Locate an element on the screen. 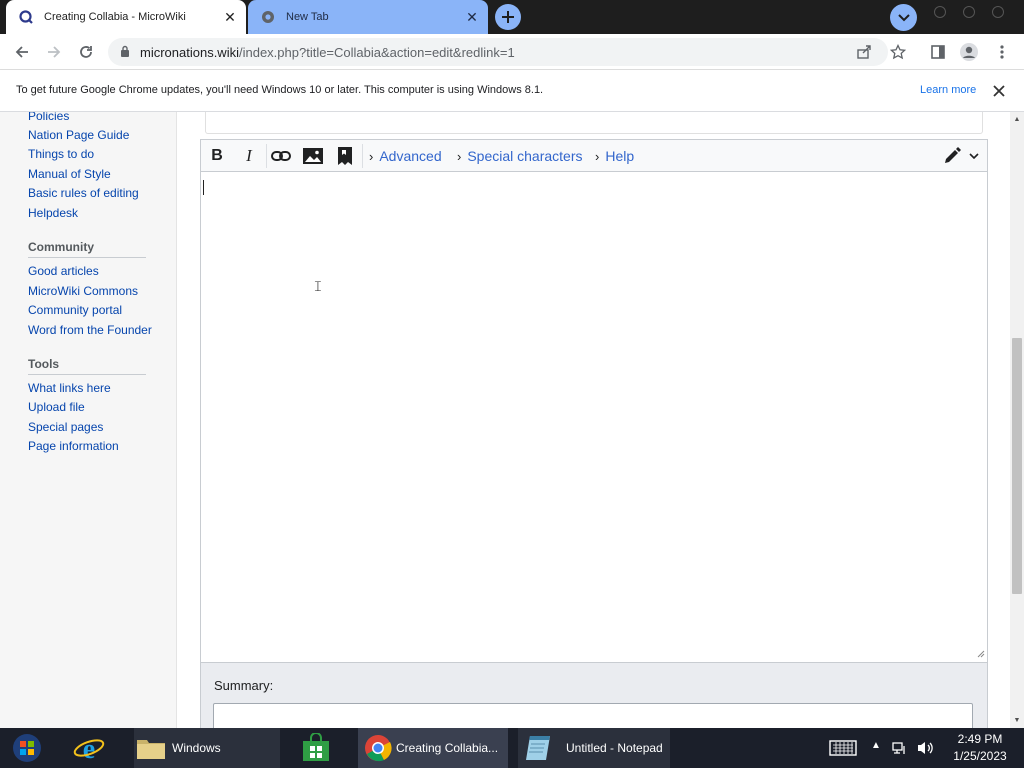  star-icon is located at coordinates (898, 52).